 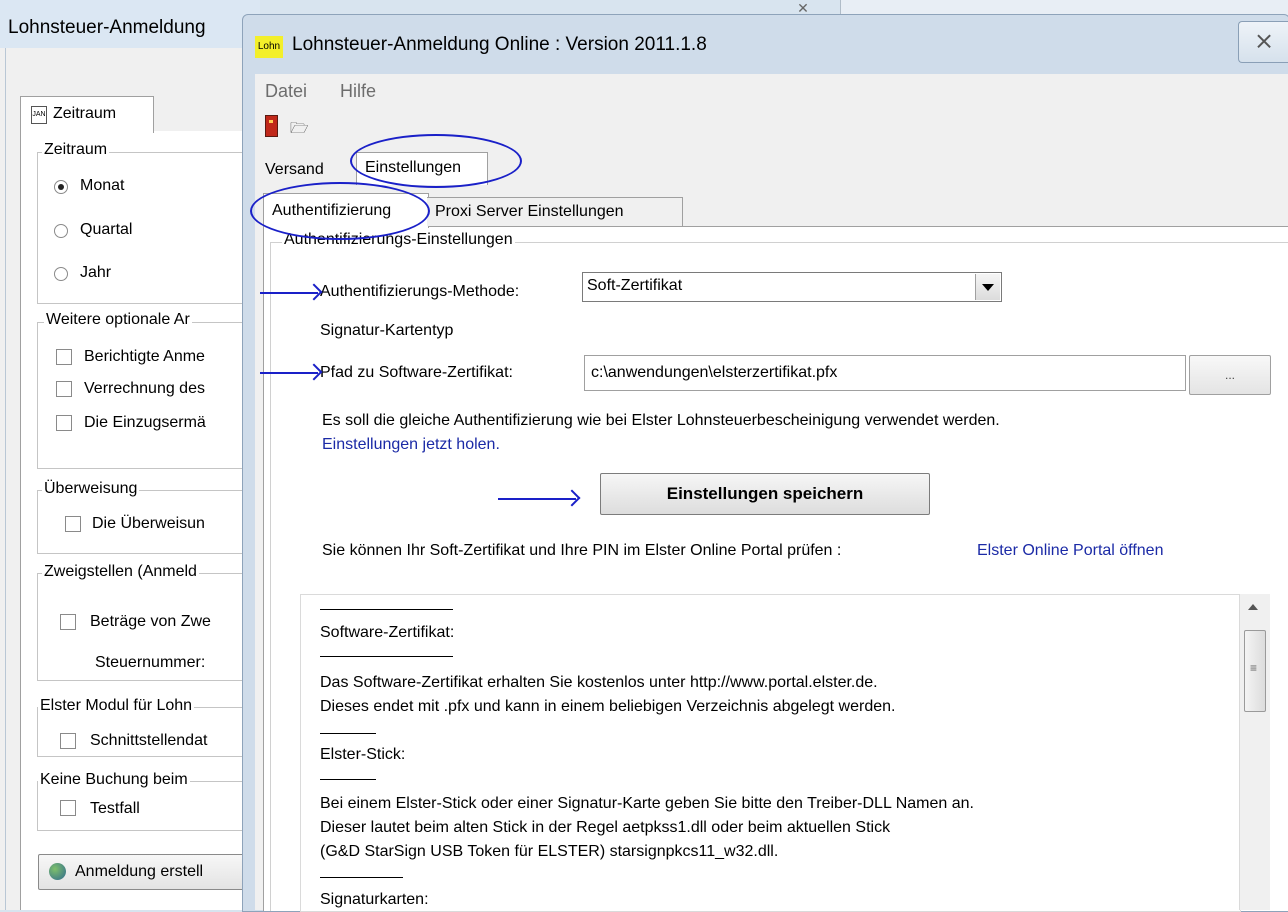 I want to click on checkbox-zweigstellen, so click(x=68, y=622).